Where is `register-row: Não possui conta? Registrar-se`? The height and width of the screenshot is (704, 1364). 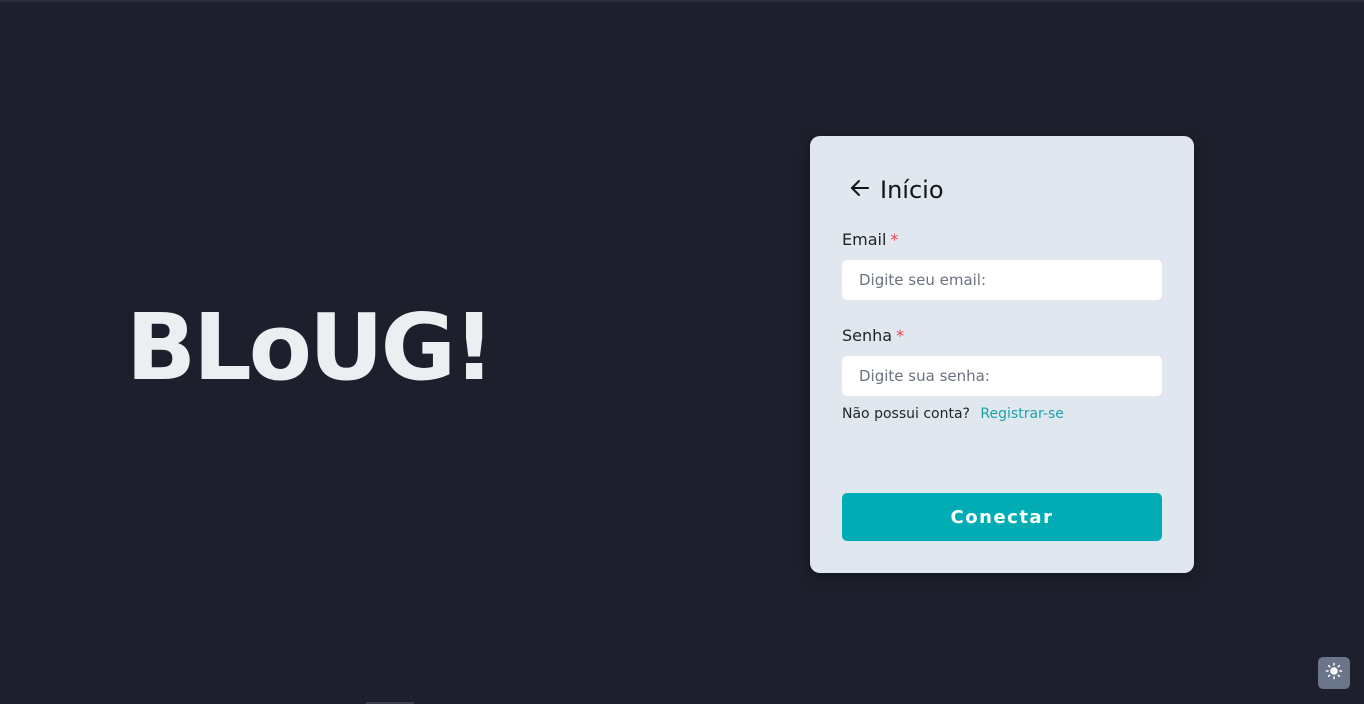 register-row: Não possui conta? Registrar-se is located at coordinates (953, 414).